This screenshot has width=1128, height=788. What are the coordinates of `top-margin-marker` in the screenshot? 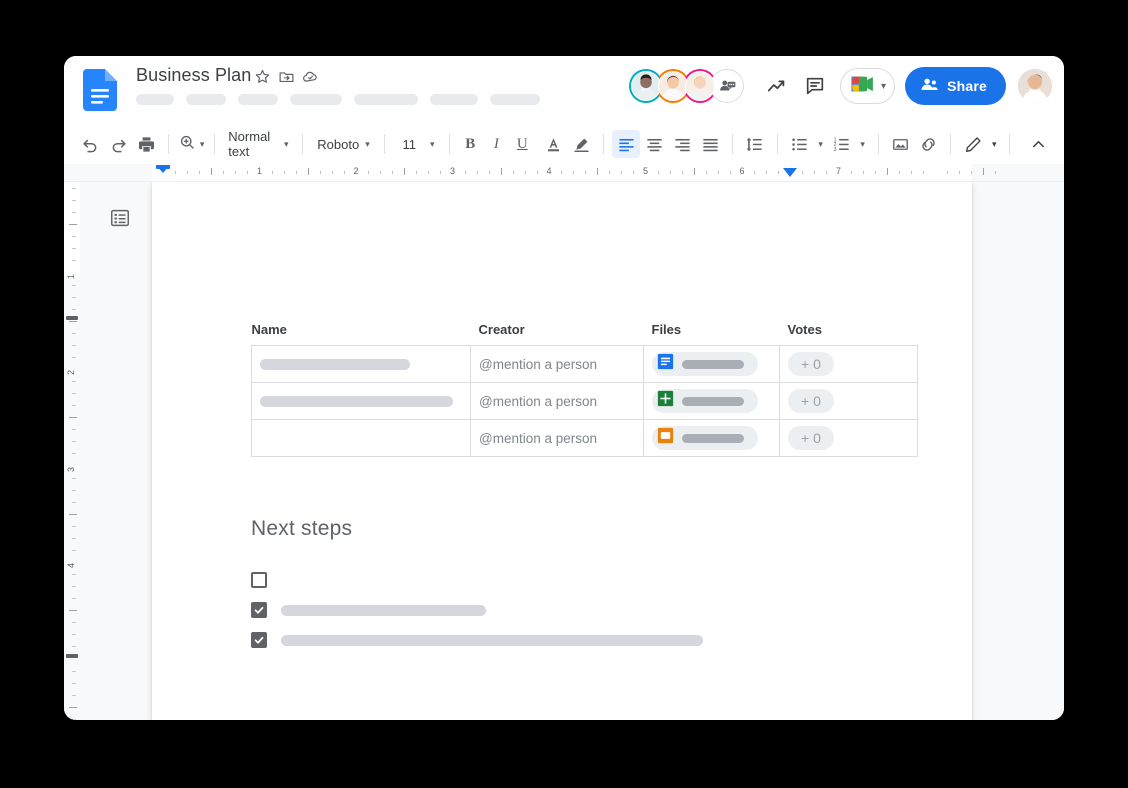 It's located at (72, 317).